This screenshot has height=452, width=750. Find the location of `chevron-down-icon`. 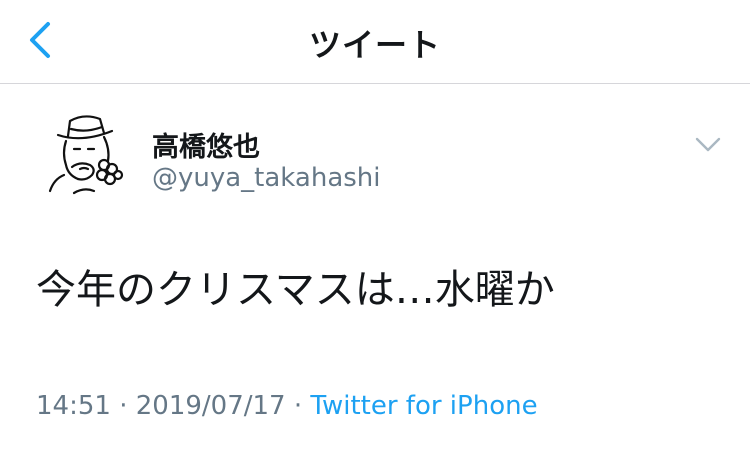

chevron-down-icon is located at coordinates (708, 144).